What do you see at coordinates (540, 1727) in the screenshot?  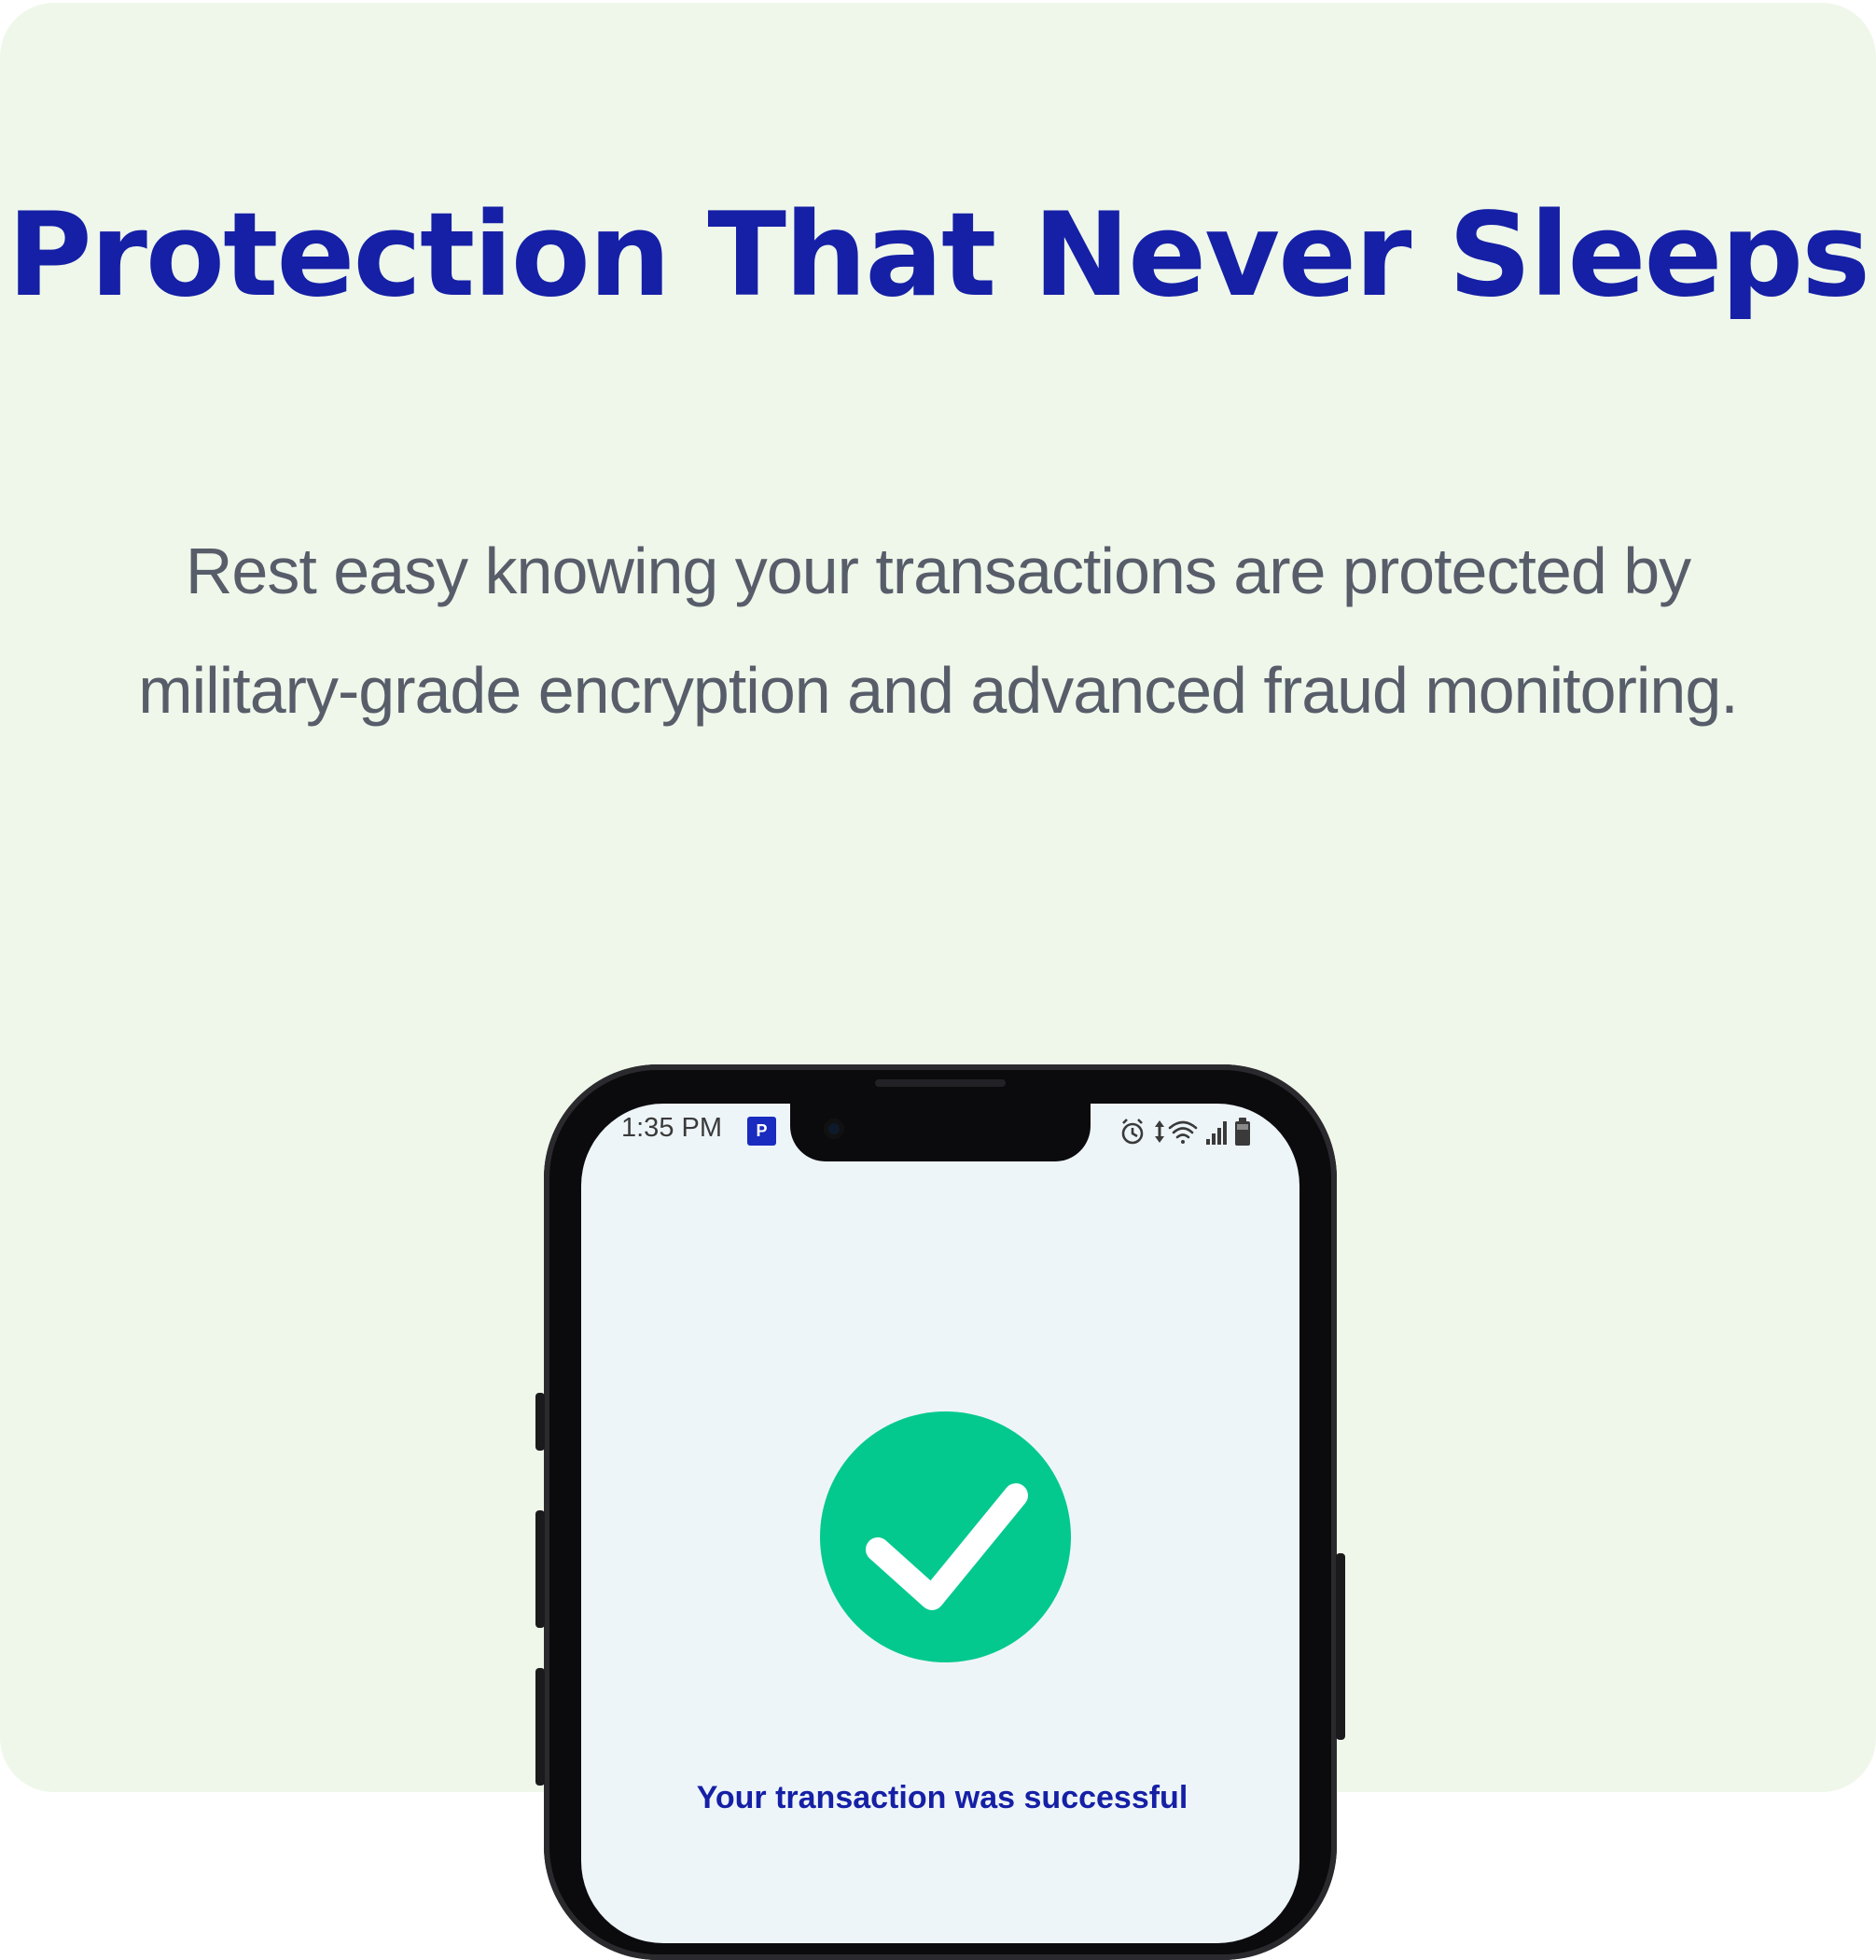 I see `volume-down-button` at bounding box center [540, 1727].